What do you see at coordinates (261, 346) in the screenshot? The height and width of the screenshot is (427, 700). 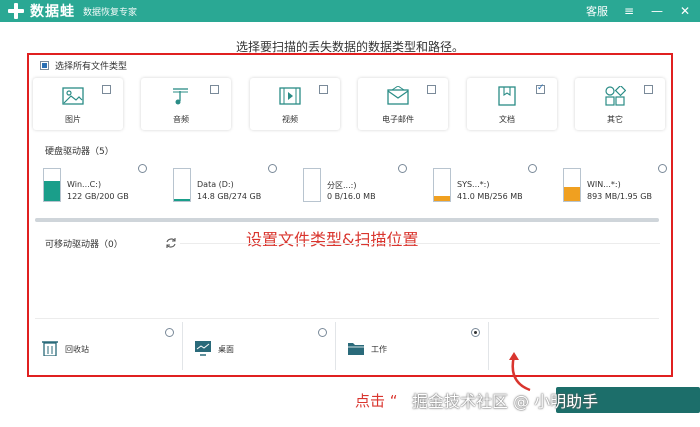 I see `location-desktop: 桌面` at bounding box center [261, 346].